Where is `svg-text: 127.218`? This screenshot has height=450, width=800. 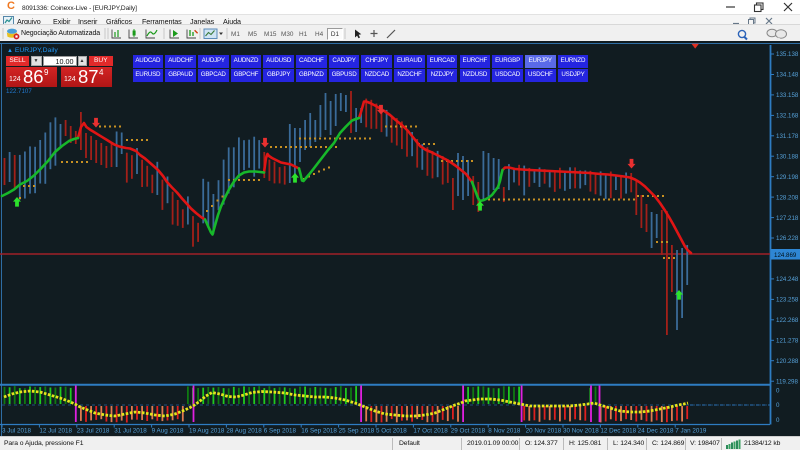
svg-text: 127.218 is located at coordinates (787, 218).